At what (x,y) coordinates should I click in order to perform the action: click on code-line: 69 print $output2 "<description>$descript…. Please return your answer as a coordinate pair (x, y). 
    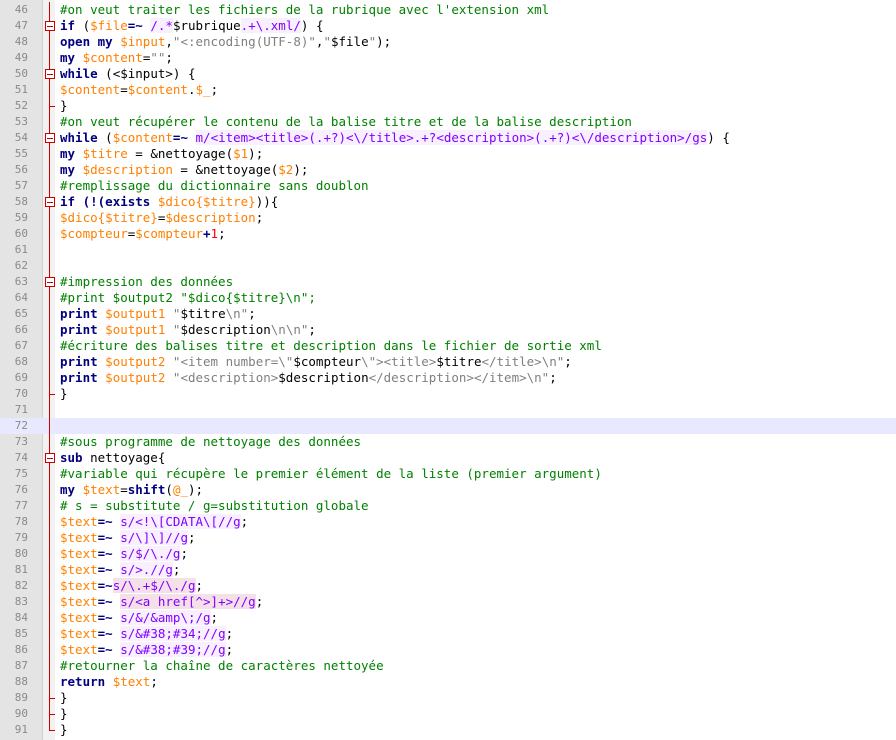
    Looking at the image, I should click on (448, 378).